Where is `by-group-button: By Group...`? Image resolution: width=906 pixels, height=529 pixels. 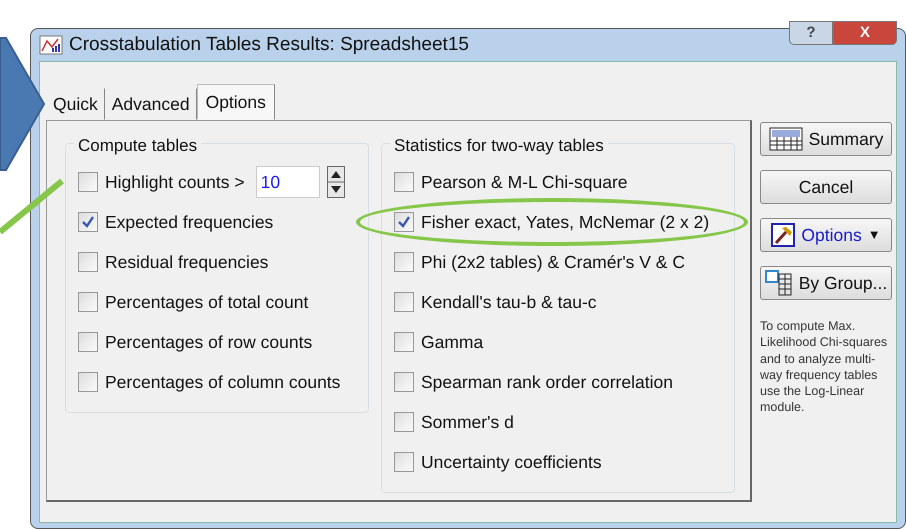 by-group-button: By Group... is located at coordinates (826, 283).